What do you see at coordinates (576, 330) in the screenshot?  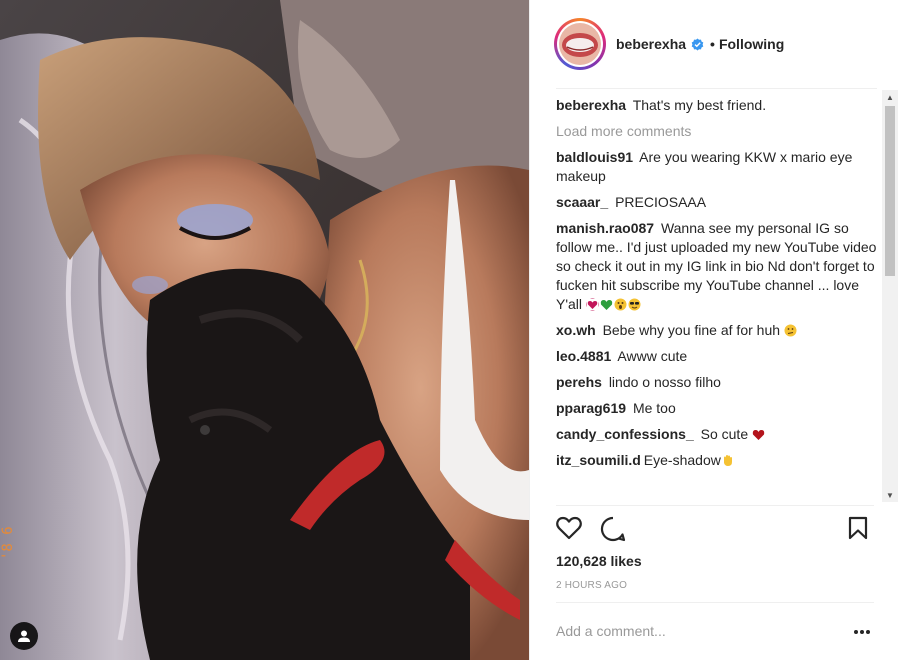 I see `comment-username: xo.wh` at bounding box center [576, 330].